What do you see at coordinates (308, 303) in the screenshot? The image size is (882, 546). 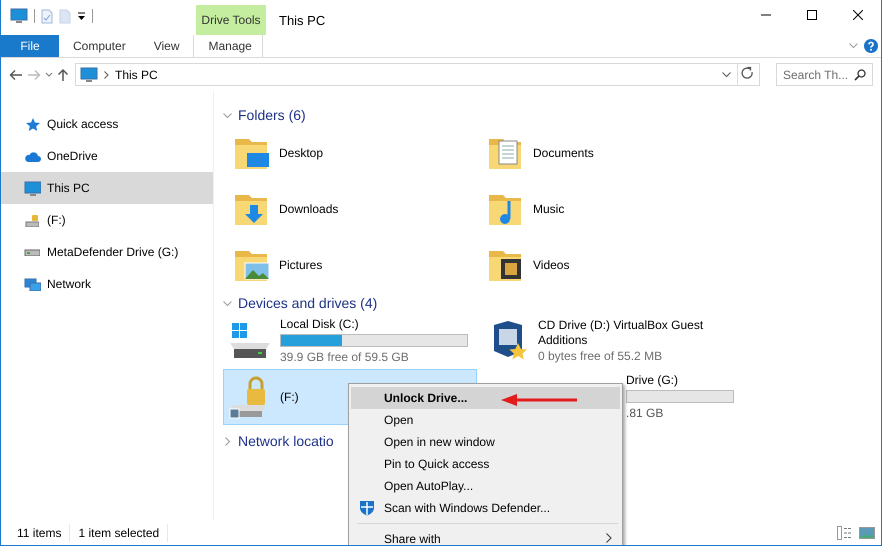 I see `group-heading: Devices and drives (4)` at bounding box center [308, 303].